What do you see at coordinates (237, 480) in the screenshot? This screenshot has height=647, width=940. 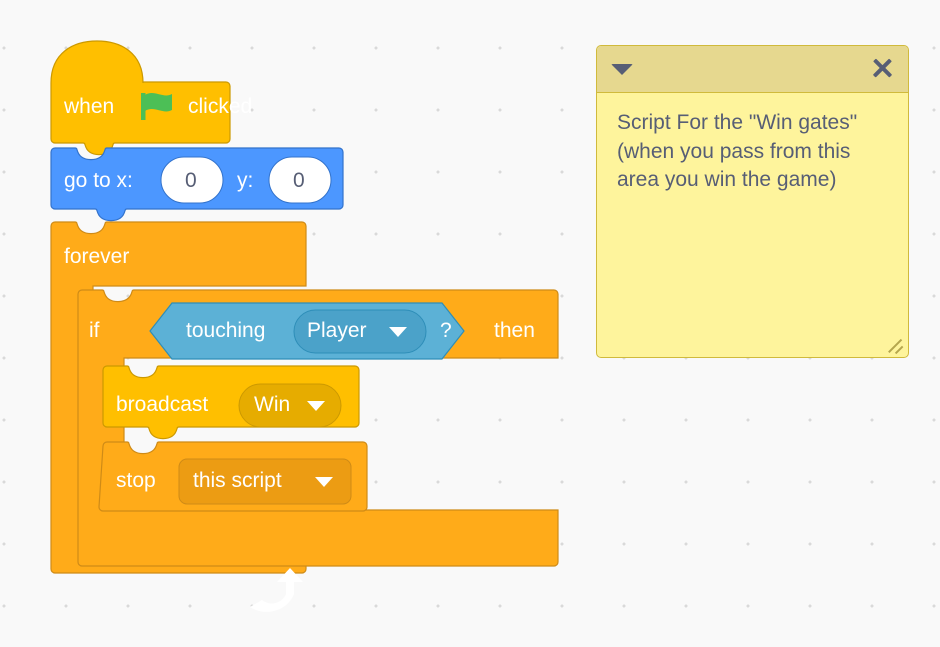 I see `stop-option-value: this script` at bounding box center [237, 480].